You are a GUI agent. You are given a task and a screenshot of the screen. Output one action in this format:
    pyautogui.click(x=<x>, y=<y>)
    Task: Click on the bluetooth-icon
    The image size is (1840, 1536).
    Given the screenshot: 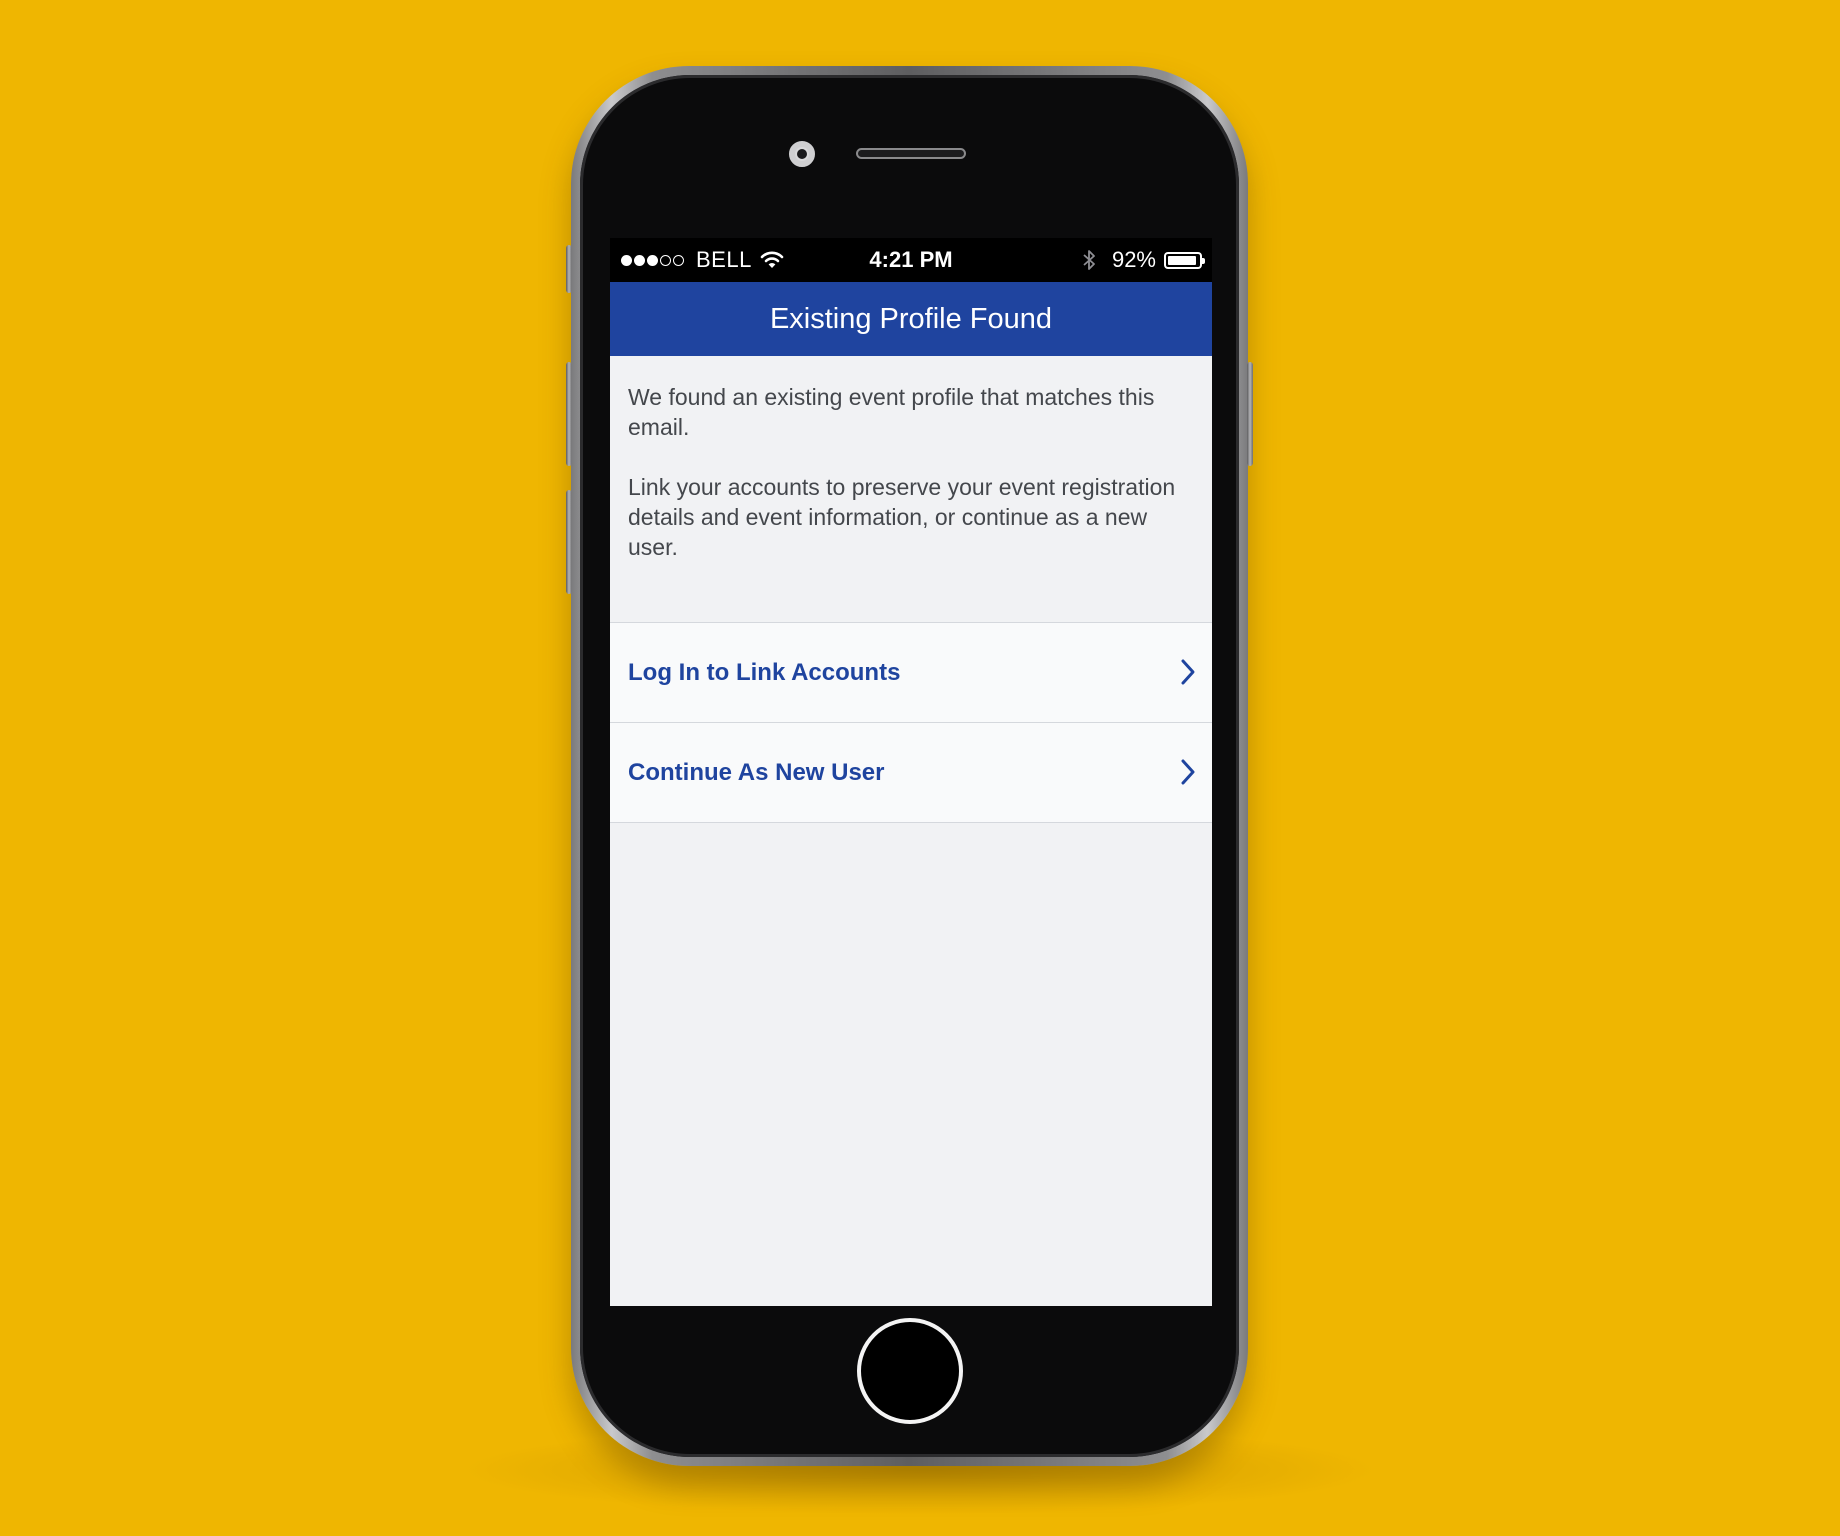 What is the action you would take?
    pyautogui.click(x=1089, y=260)
    